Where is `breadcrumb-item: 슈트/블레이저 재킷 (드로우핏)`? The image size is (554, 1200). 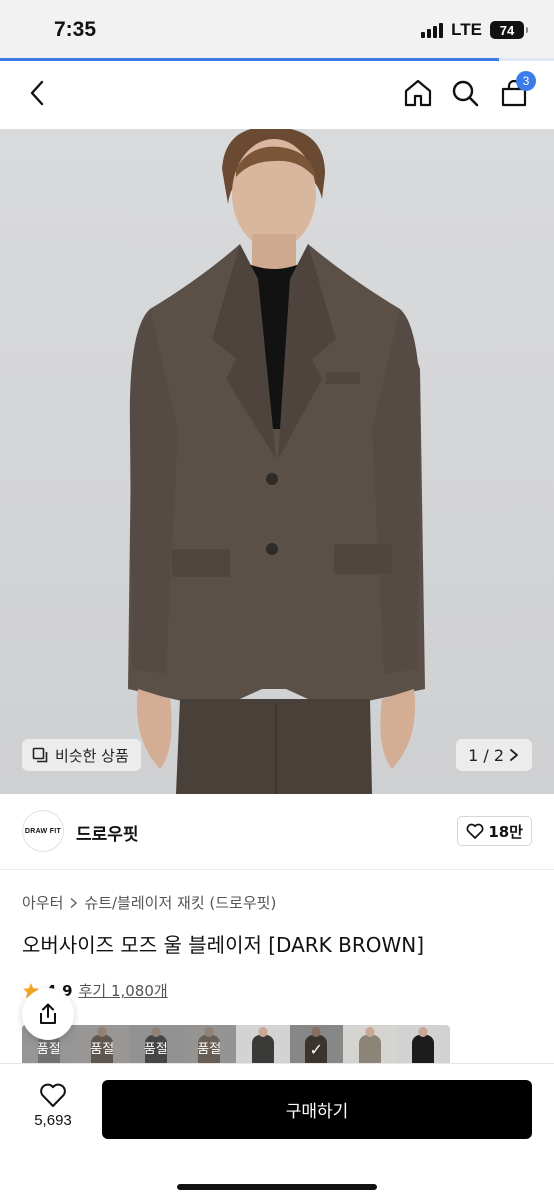
breadcrumb-item: 슈트/블레이저 재킷 (드로우핏) is located at coordinates (180, 902).